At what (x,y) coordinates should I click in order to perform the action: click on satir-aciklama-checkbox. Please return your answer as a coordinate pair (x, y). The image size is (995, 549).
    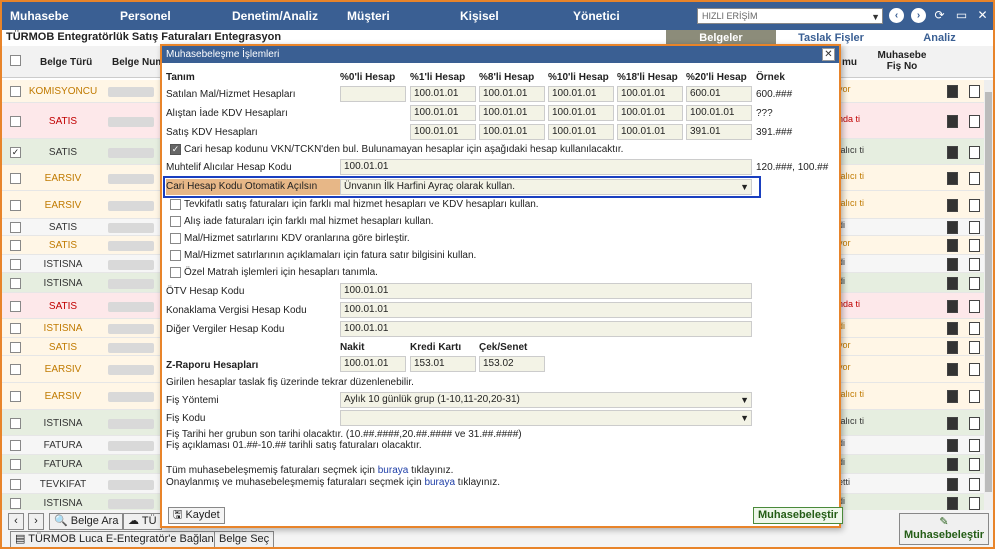
    Looking at the image, I should click on (175, 255).